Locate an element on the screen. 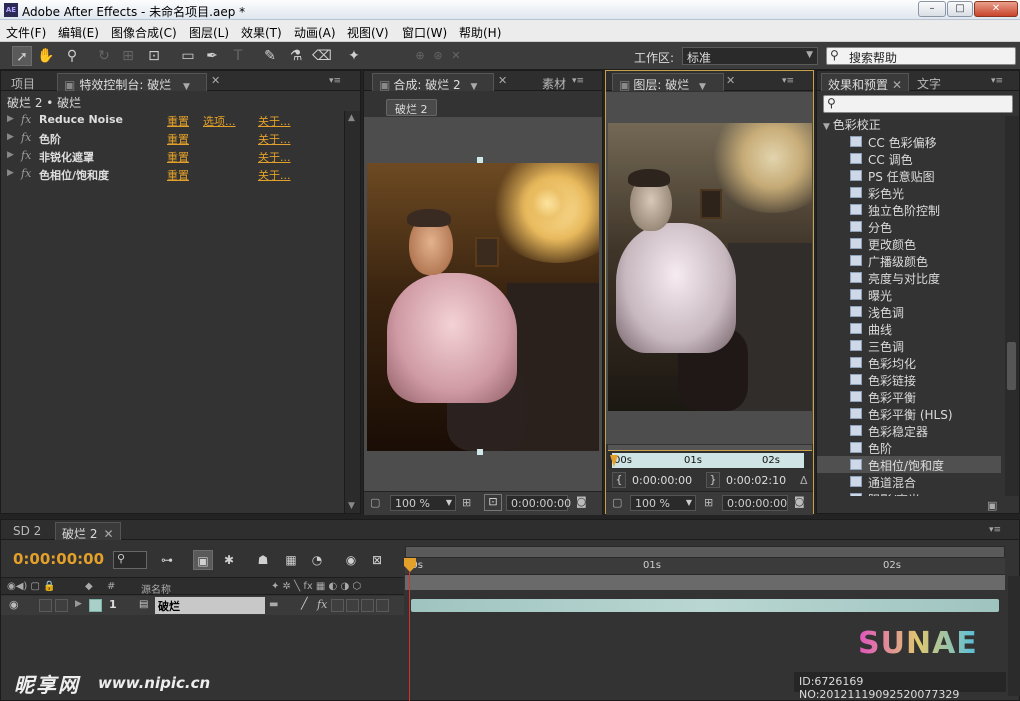  scroll-down-icon: ▼ is located at coordinates (351, 506).